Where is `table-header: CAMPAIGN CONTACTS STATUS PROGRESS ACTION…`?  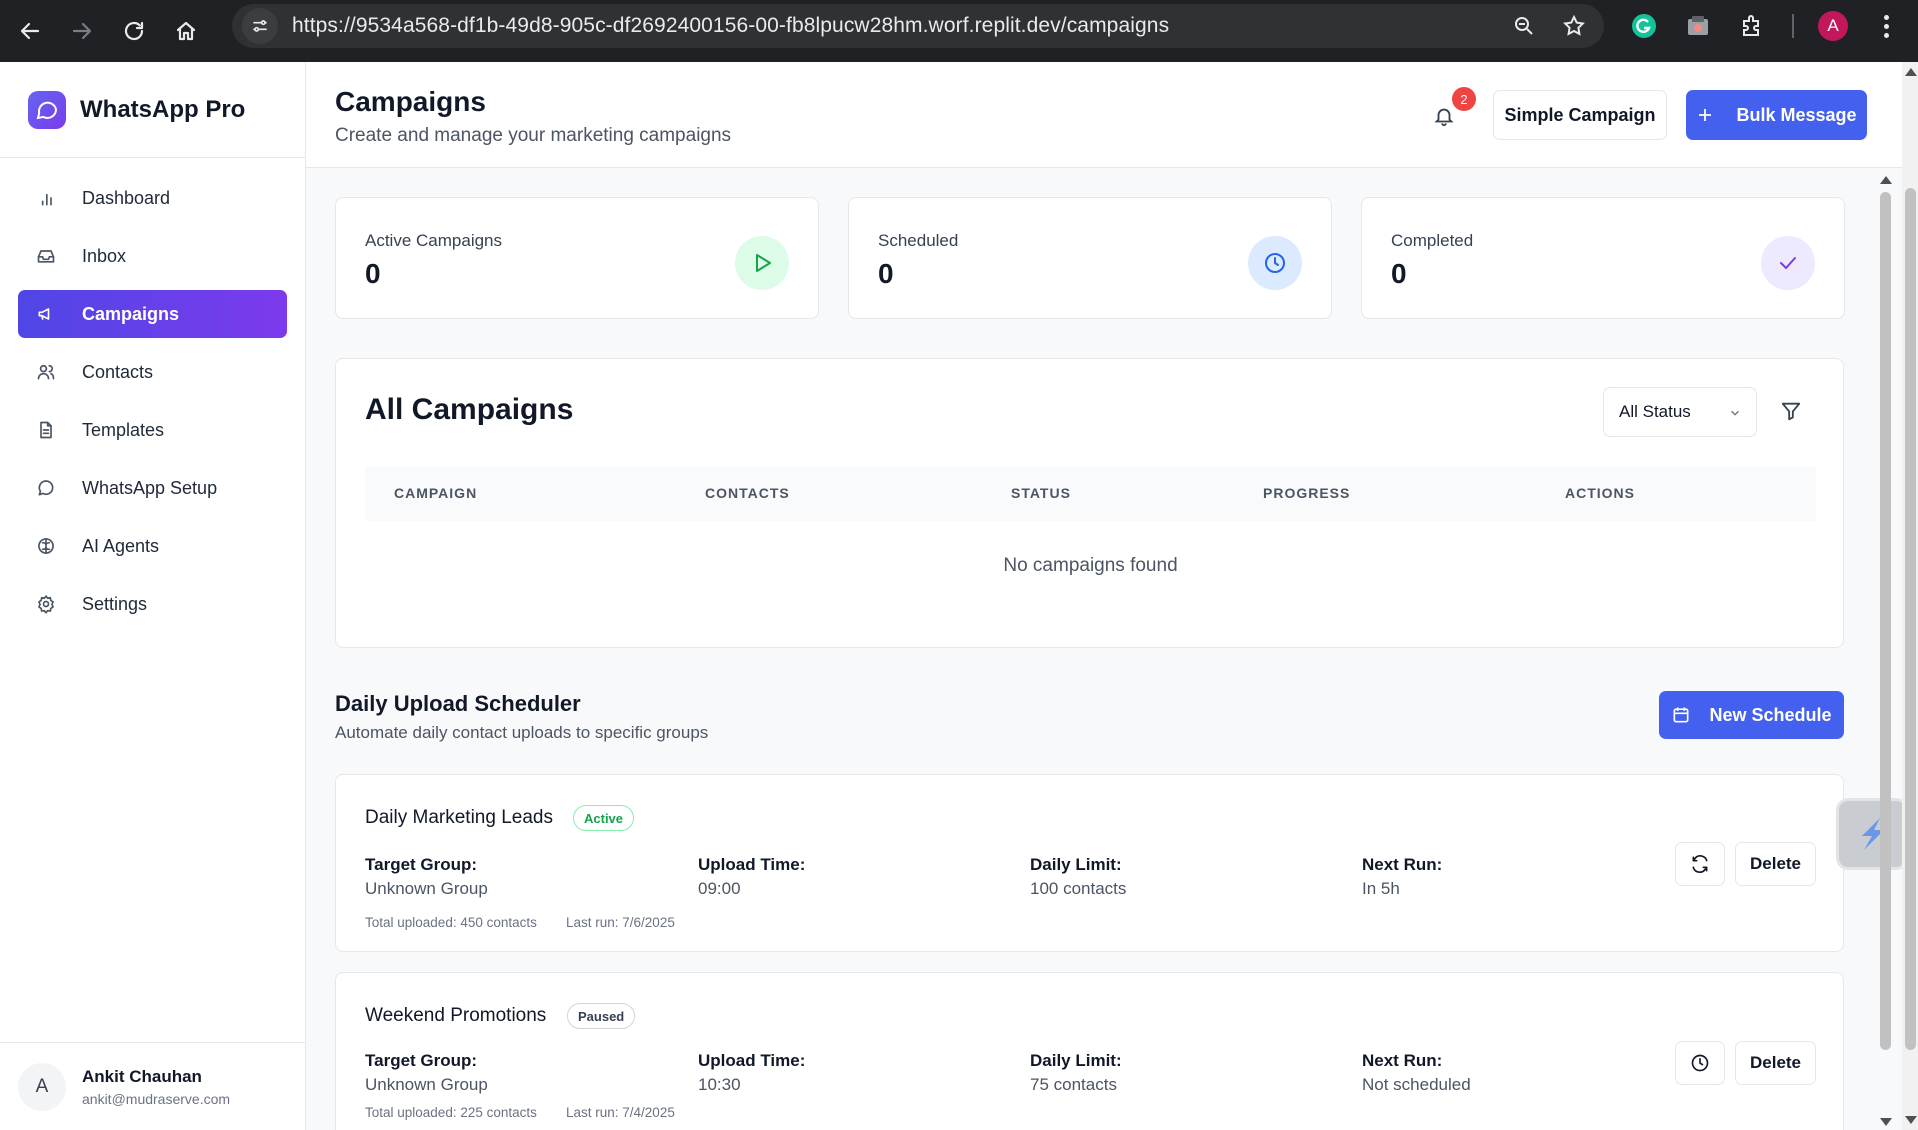
table-header: CAMPAIGN CONTACTS STATUS PROGRESS ACTION… is located at coordinates (1090, 494).